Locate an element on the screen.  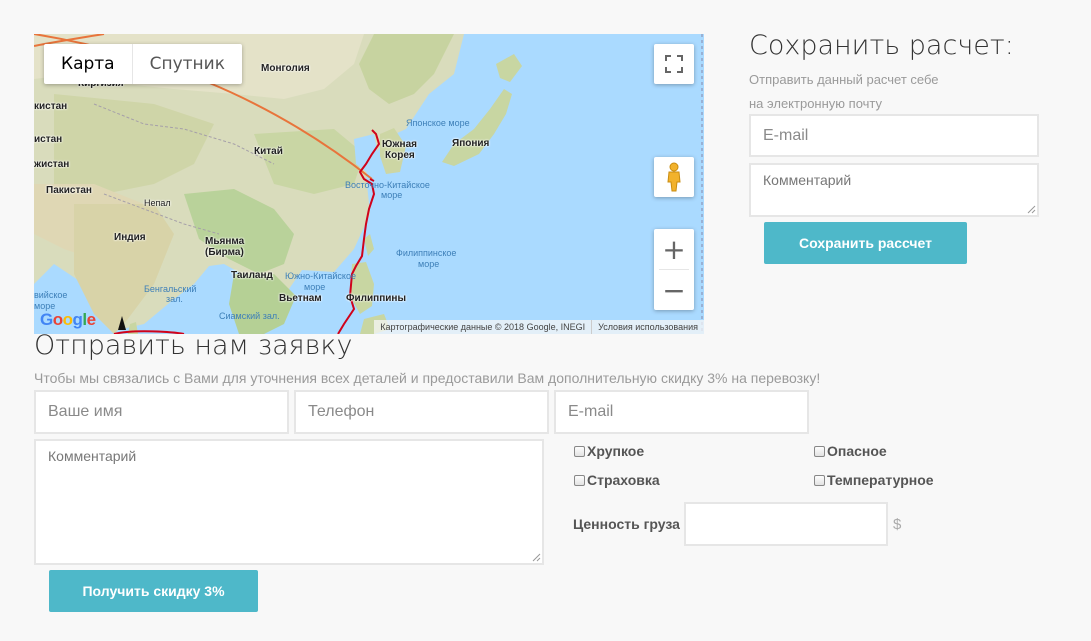
map-label-east-china-sea2: море is located at coordinates (392, 195).